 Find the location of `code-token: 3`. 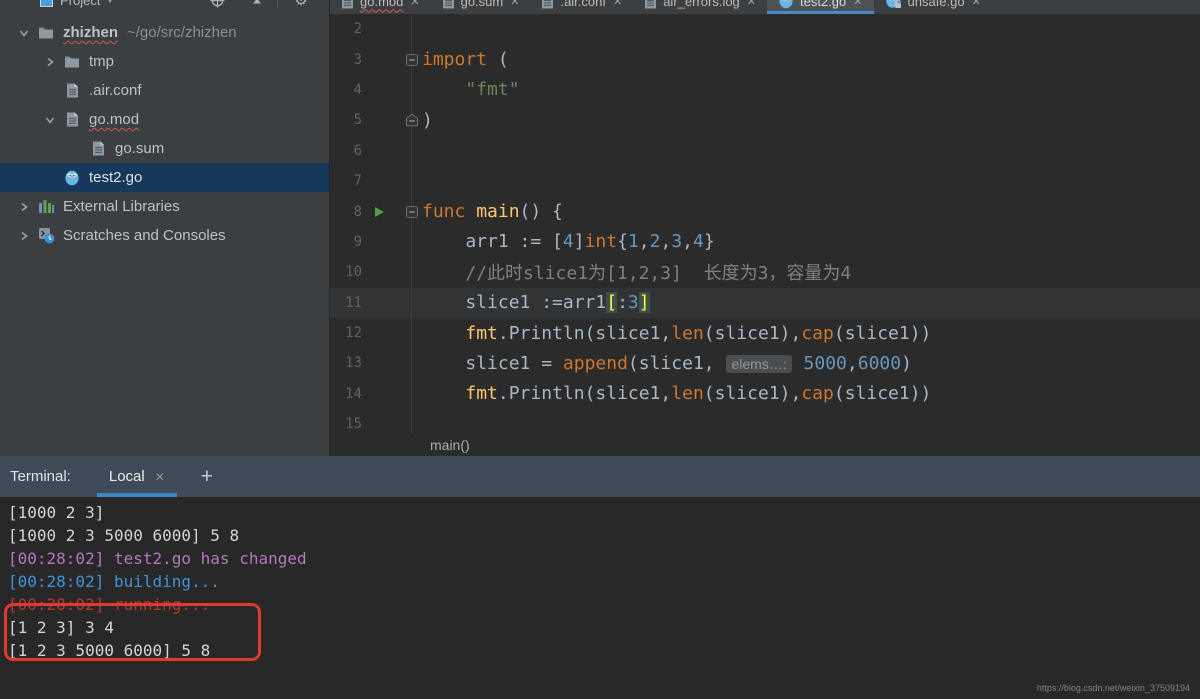

code-token: 3 is located at coordinates (677, 242).